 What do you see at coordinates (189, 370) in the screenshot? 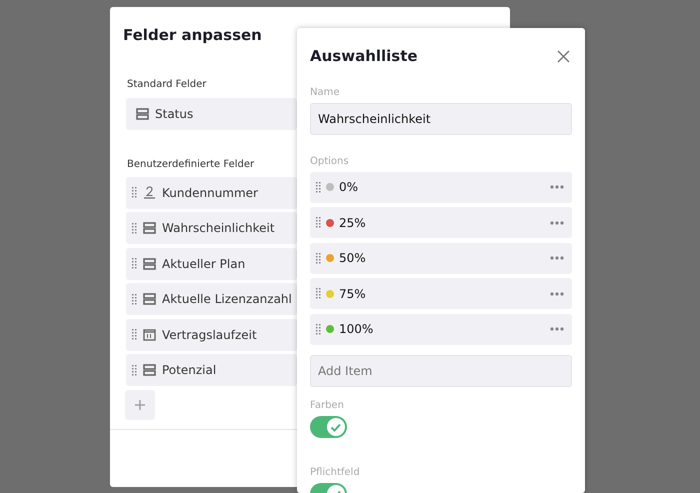
I see `field-label: Potenzial` at bounding box center [189, 370].